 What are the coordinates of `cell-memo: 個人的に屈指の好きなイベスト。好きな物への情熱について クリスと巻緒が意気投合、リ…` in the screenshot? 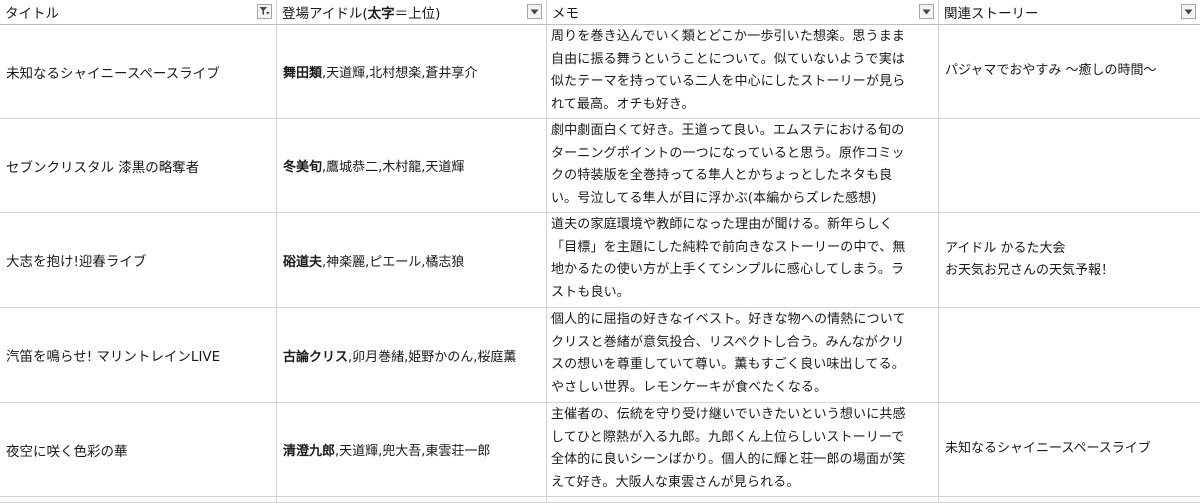 It's located at (743, 355).